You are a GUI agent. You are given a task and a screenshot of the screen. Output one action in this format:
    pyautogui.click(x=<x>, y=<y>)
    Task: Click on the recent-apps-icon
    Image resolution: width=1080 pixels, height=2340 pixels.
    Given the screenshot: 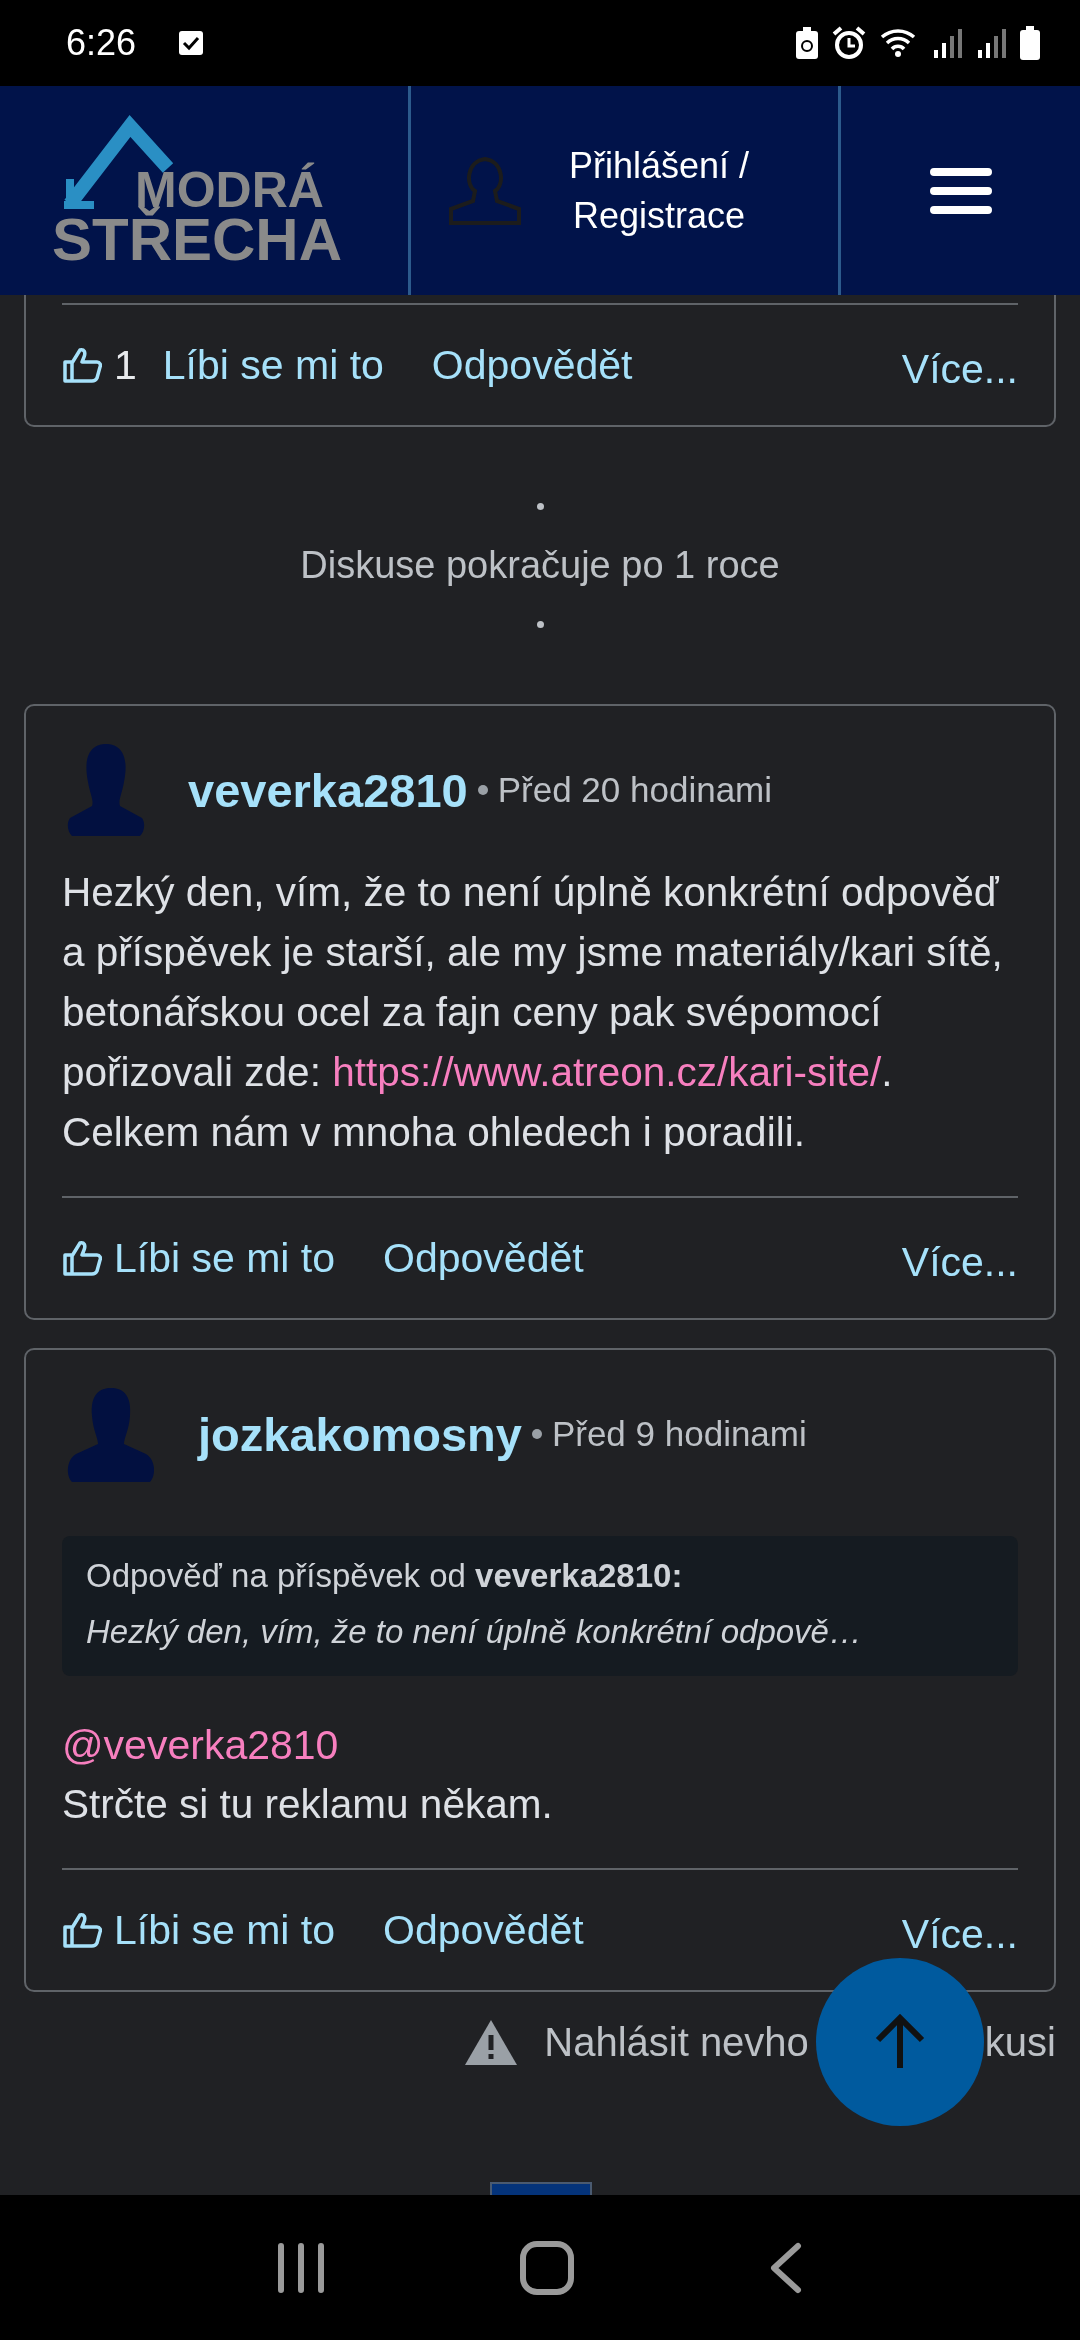 What is the action you would take?
    pyautogui.click(x=301, y=2267)
    